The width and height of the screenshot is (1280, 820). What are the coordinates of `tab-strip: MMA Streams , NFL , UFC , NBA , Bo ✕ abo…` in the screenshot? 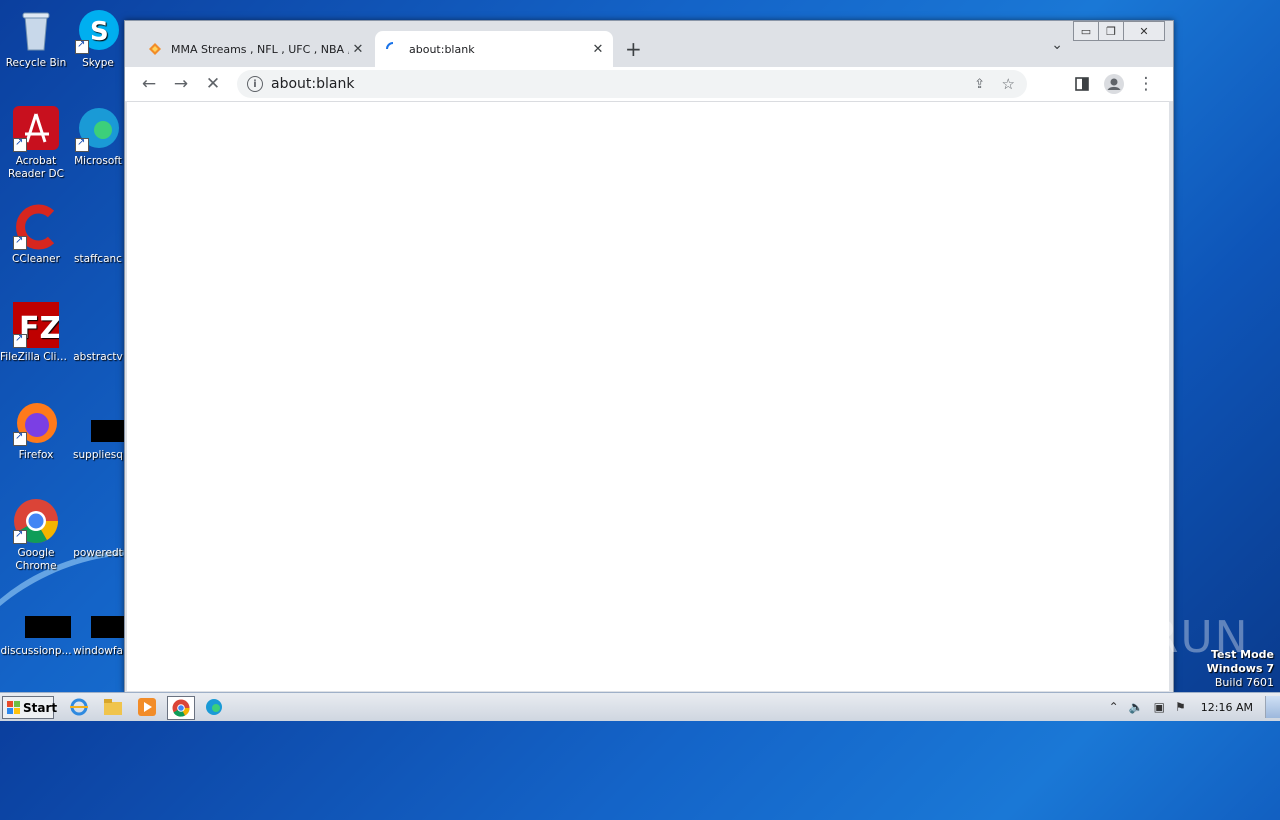 It's located at (649, 49).